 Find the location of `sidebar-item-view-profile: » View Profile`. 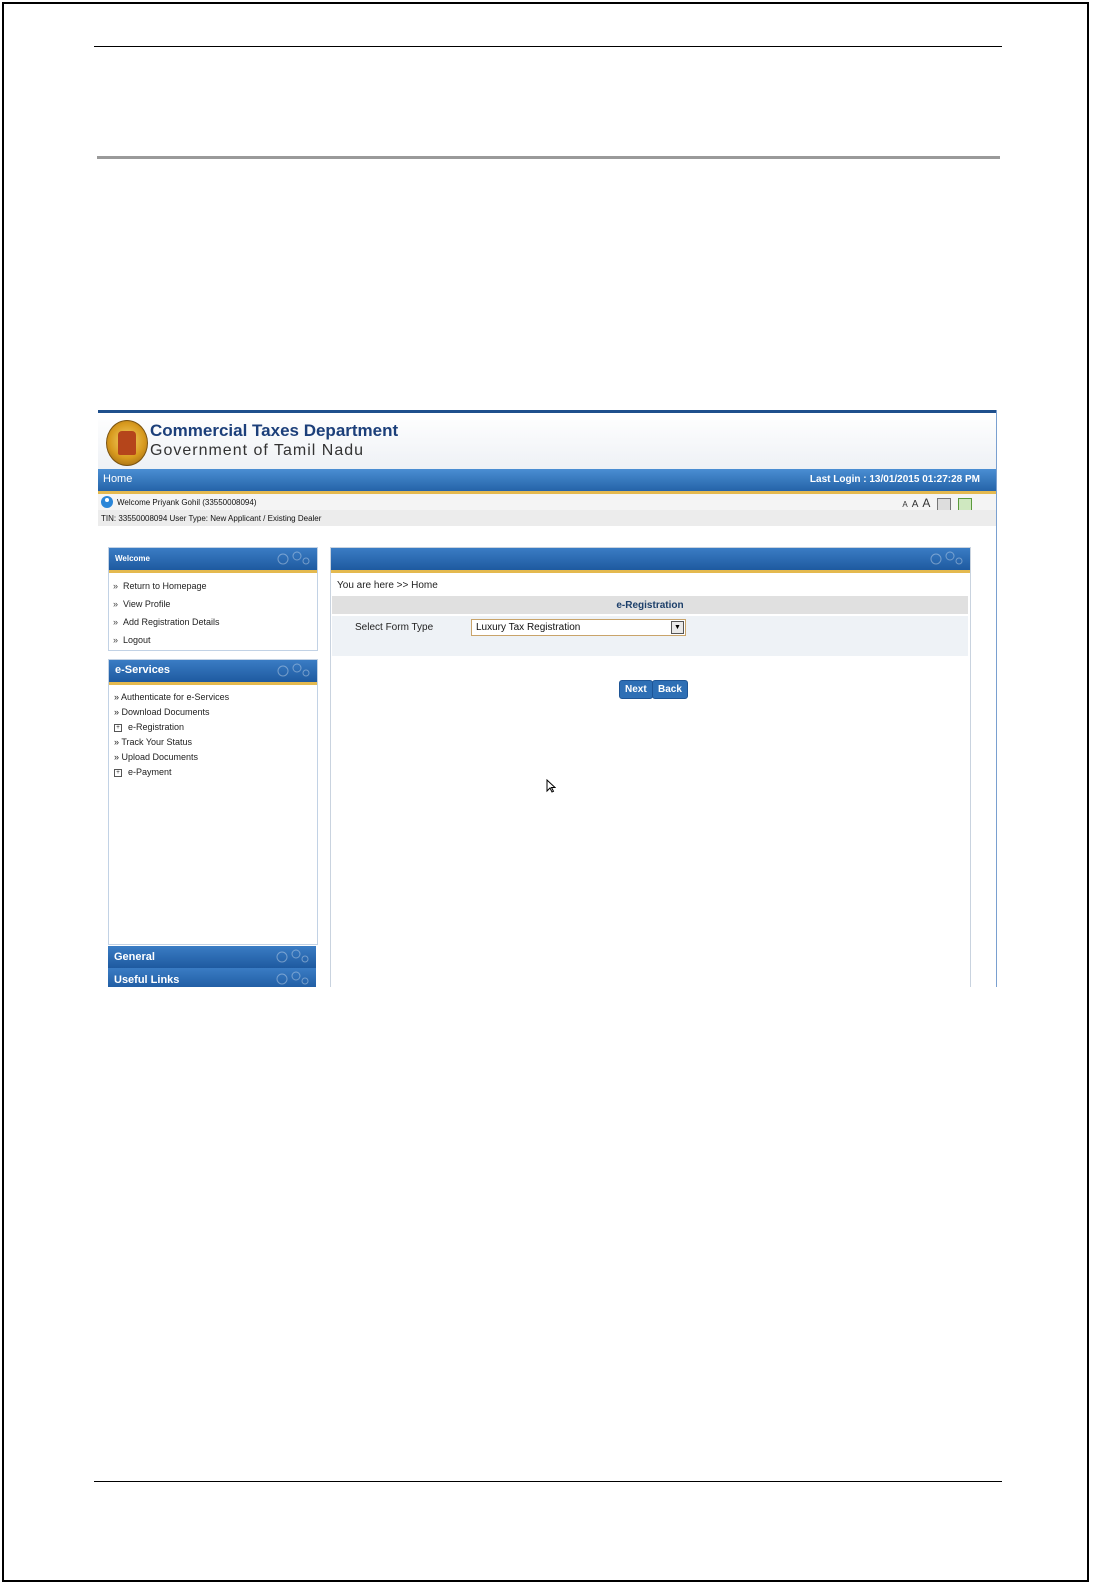

sidebar-item-view-profile: » View Profile is located at coordinates (215, 604).